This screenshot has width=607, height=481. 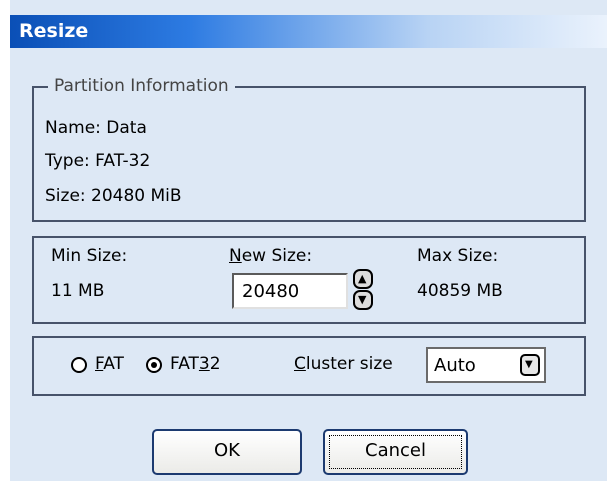 I want to click on fat-rest: AT, so click(x=113, y=364).